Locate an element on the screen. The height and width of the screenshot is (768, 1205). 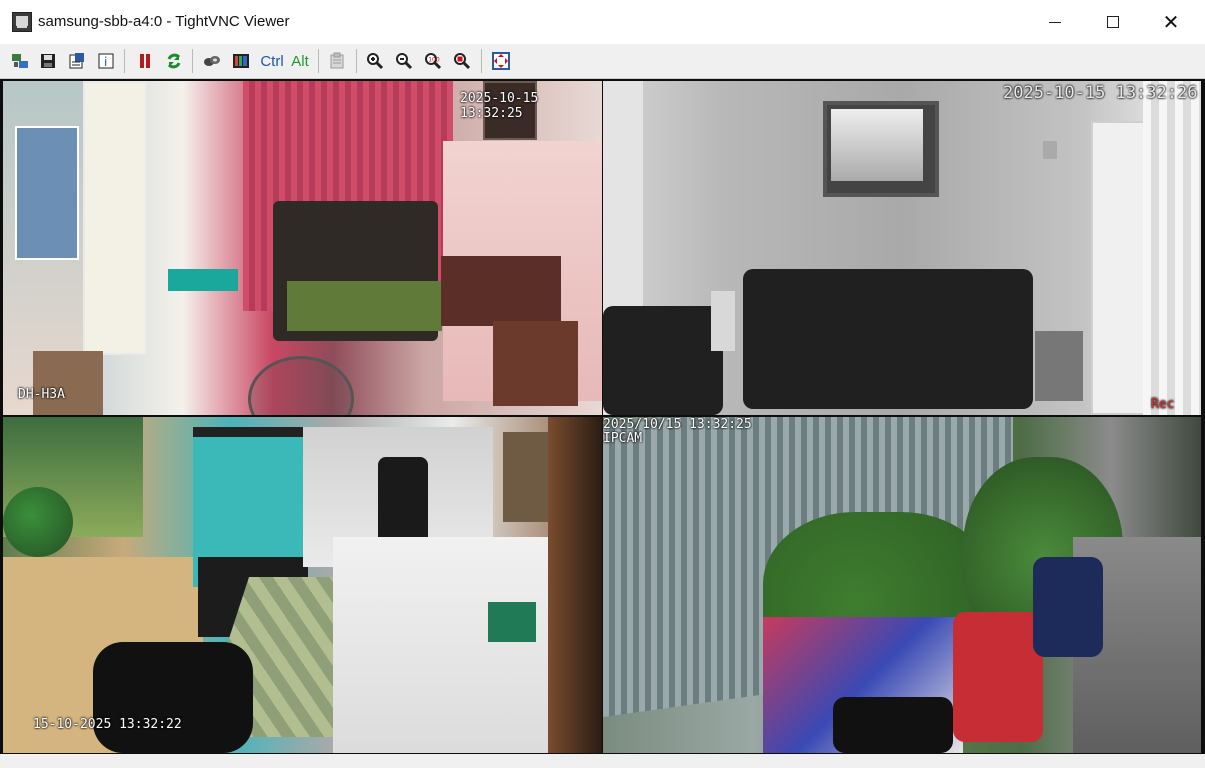
clipboard-icon is located at coordinates (337, 60).